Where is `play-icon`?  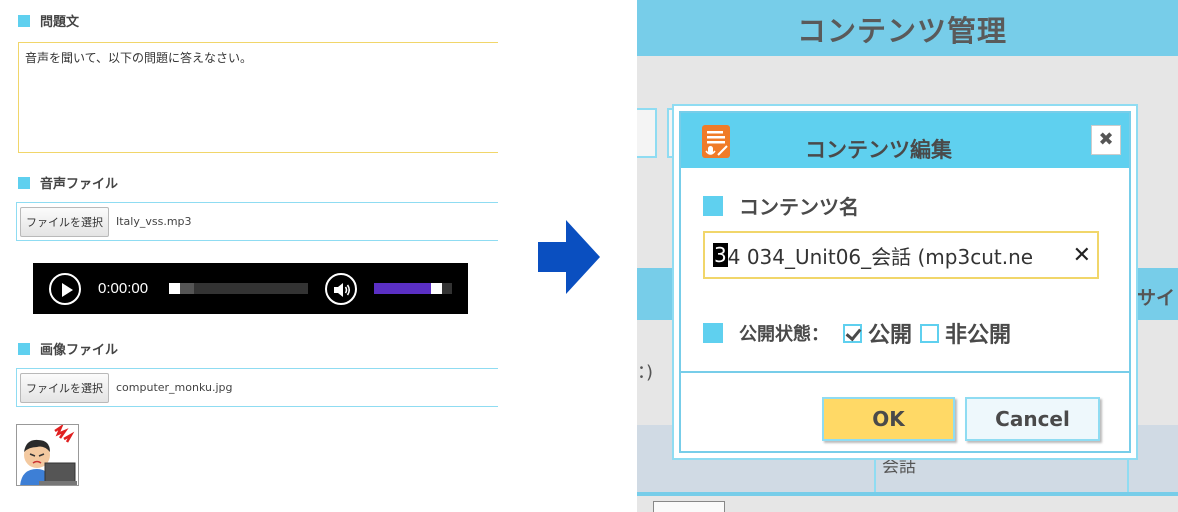 play-icon is located at coordinates (65, 289).